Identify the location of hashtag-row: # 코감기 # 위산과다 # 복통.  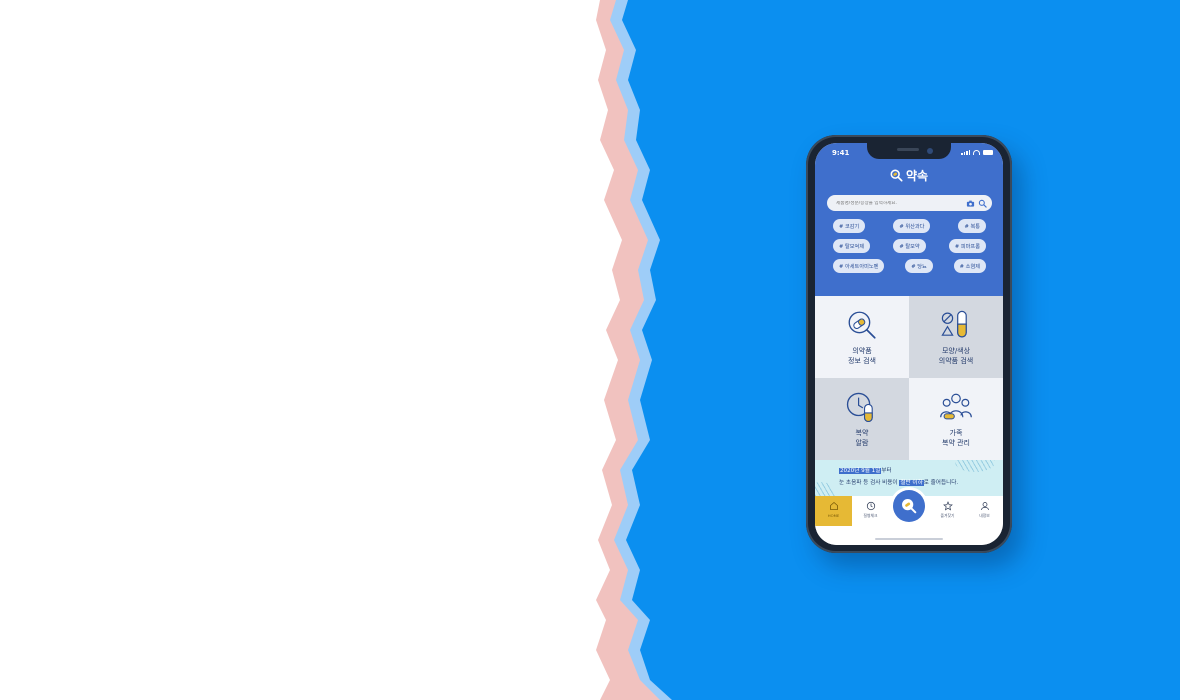
(909, 226).